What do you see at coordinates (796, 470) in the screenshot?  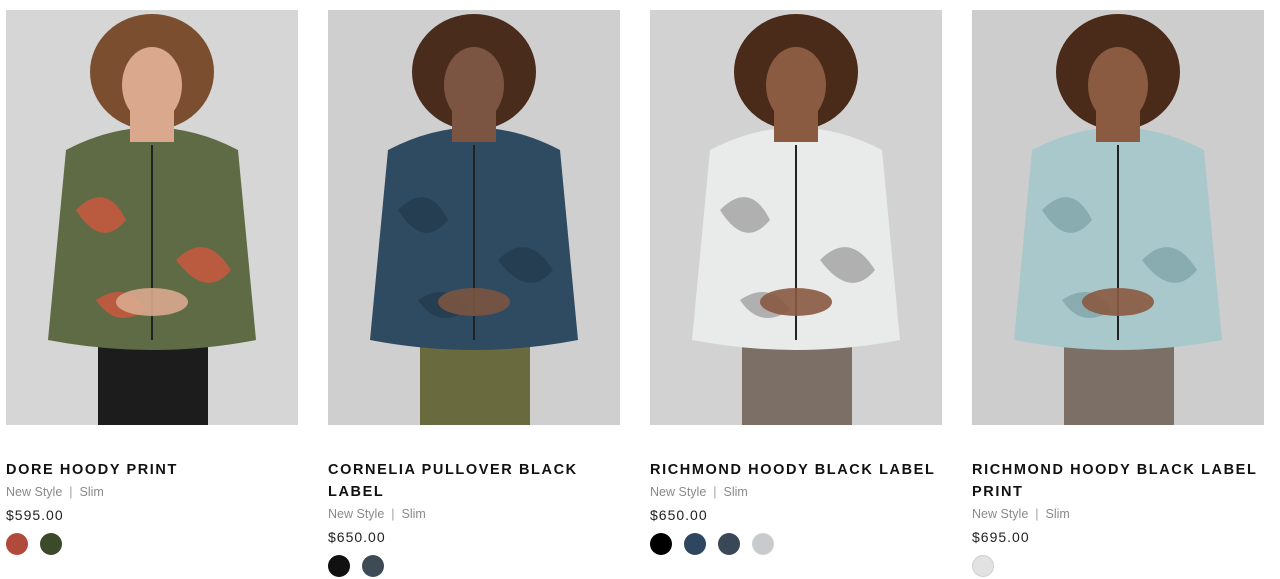 I see `product-name: RICHMOND HOODY BLACK LABEL` at bounding box center [796, 470].